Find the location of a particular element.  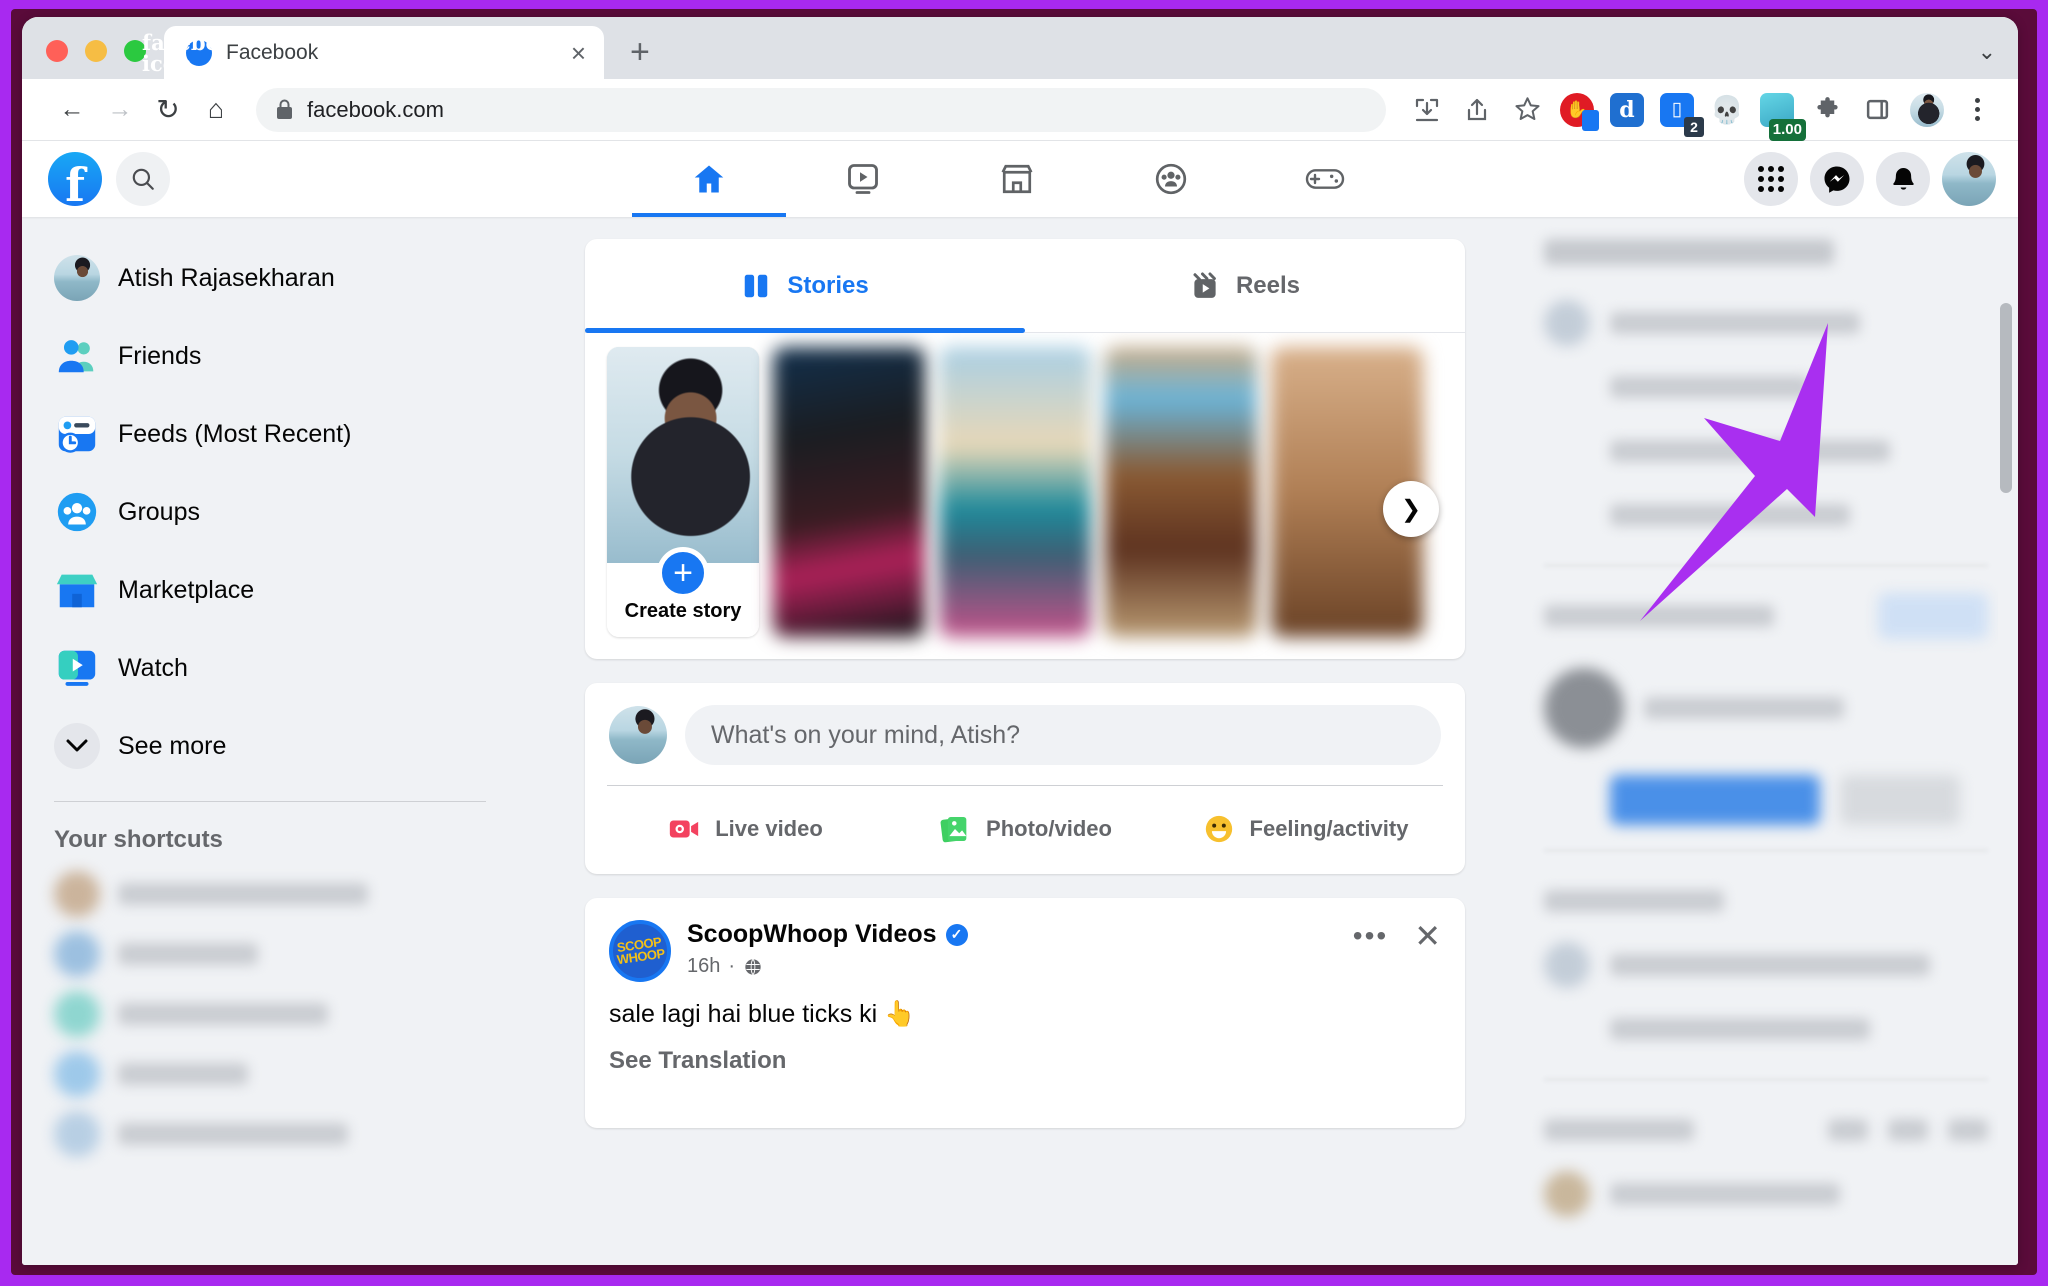

nav-tab-groups is located at coordinates (1171, 179).